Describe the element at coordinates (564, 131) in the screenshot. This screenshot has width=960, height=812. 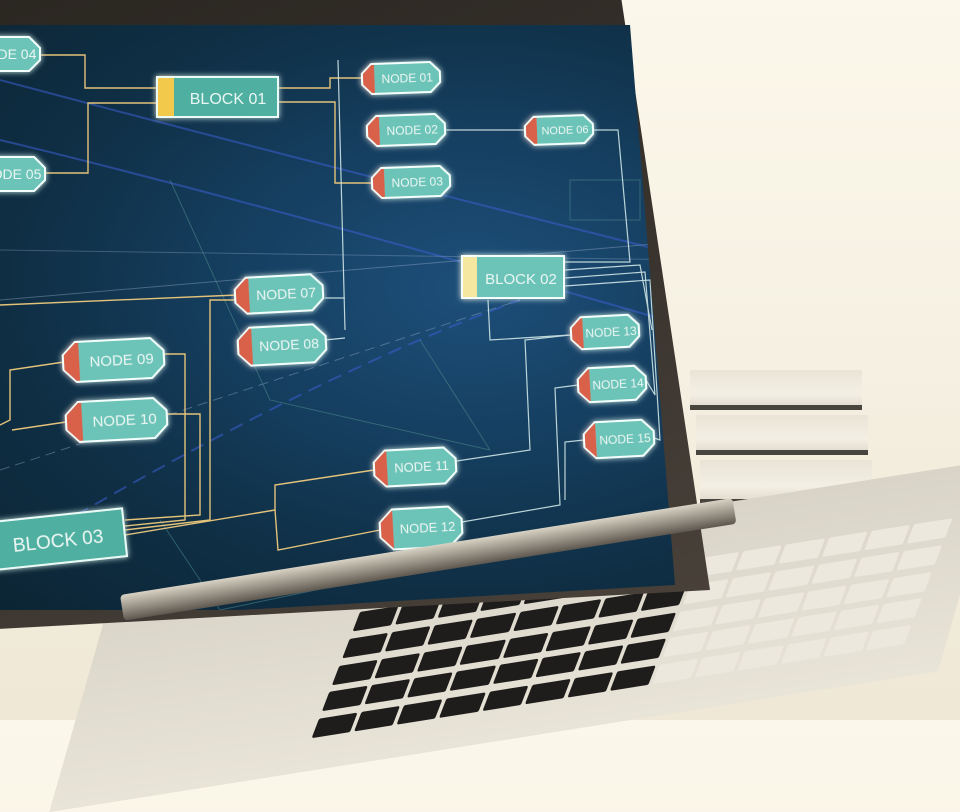
I see `node-label: NODE 06` at that location.